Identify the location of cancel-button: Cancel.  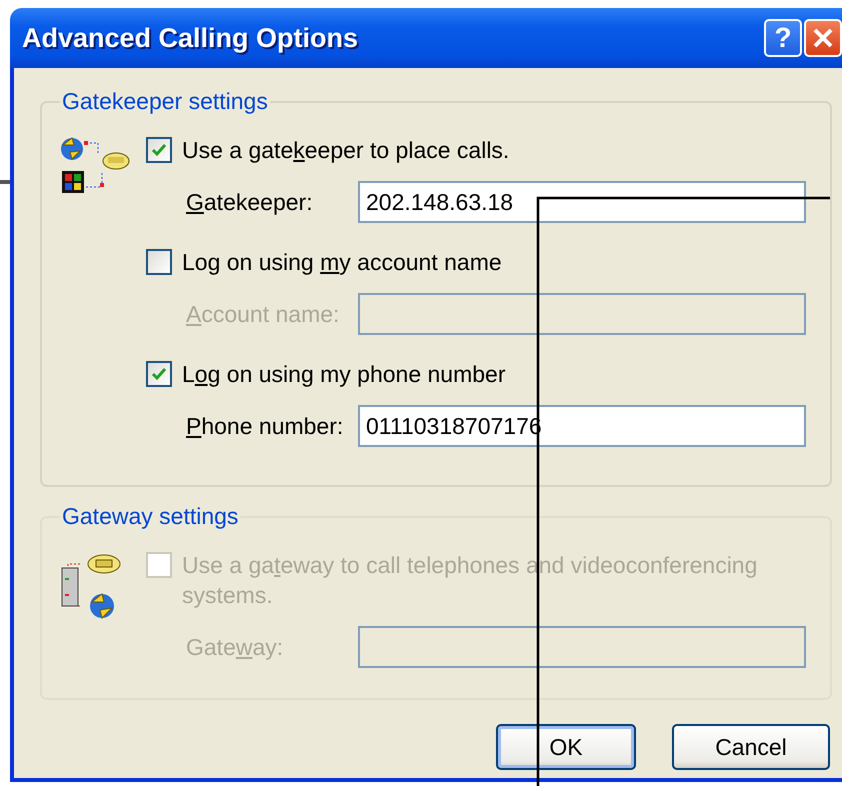
(751, 747).